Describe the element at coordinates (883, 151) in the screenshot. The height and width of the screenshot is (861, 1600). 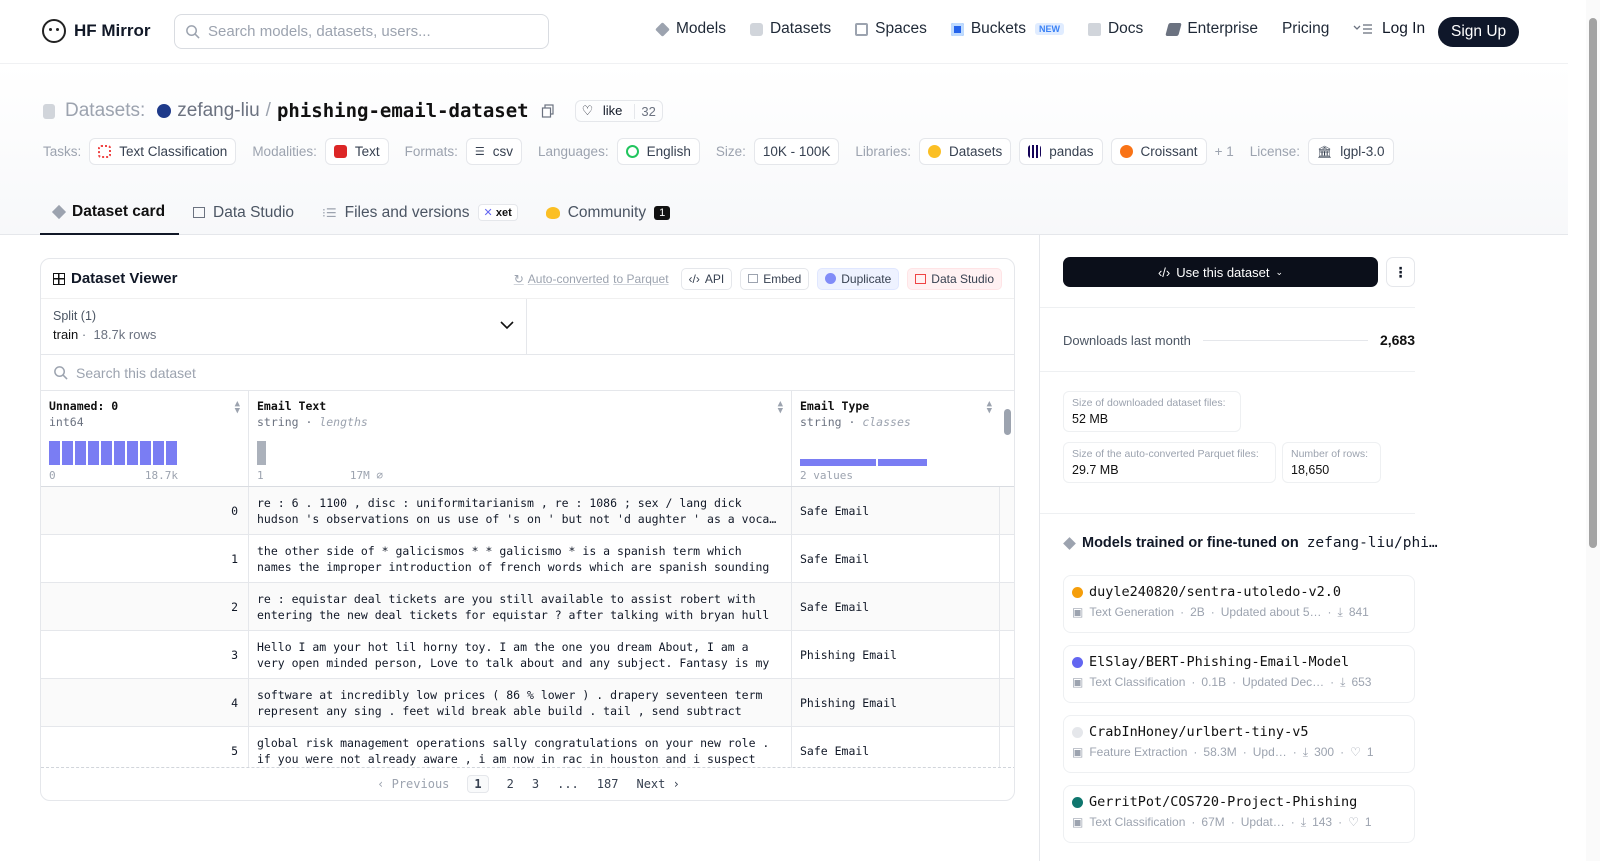
I see `libraries-label: Libraries:` at that location.